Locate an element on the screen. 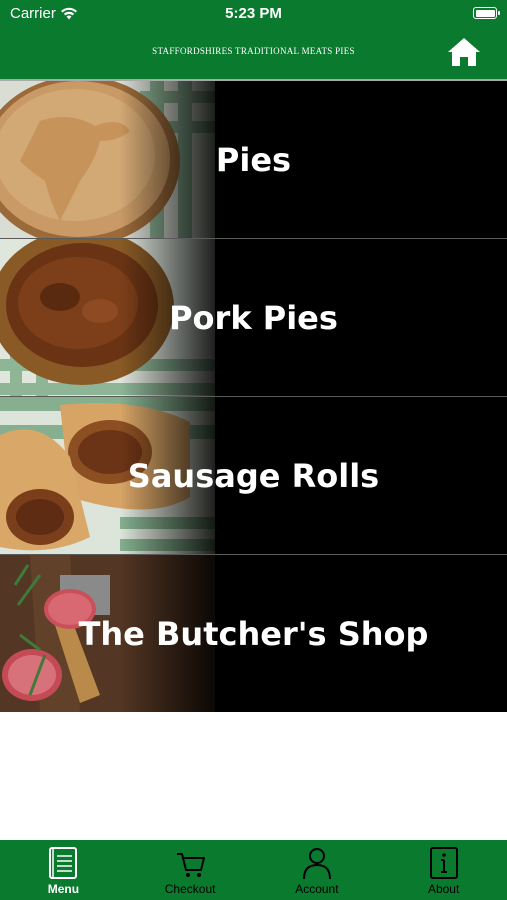 This screenshot has width=507, height=900. clock: 5:23 PM is located at coordinates (253, 13).